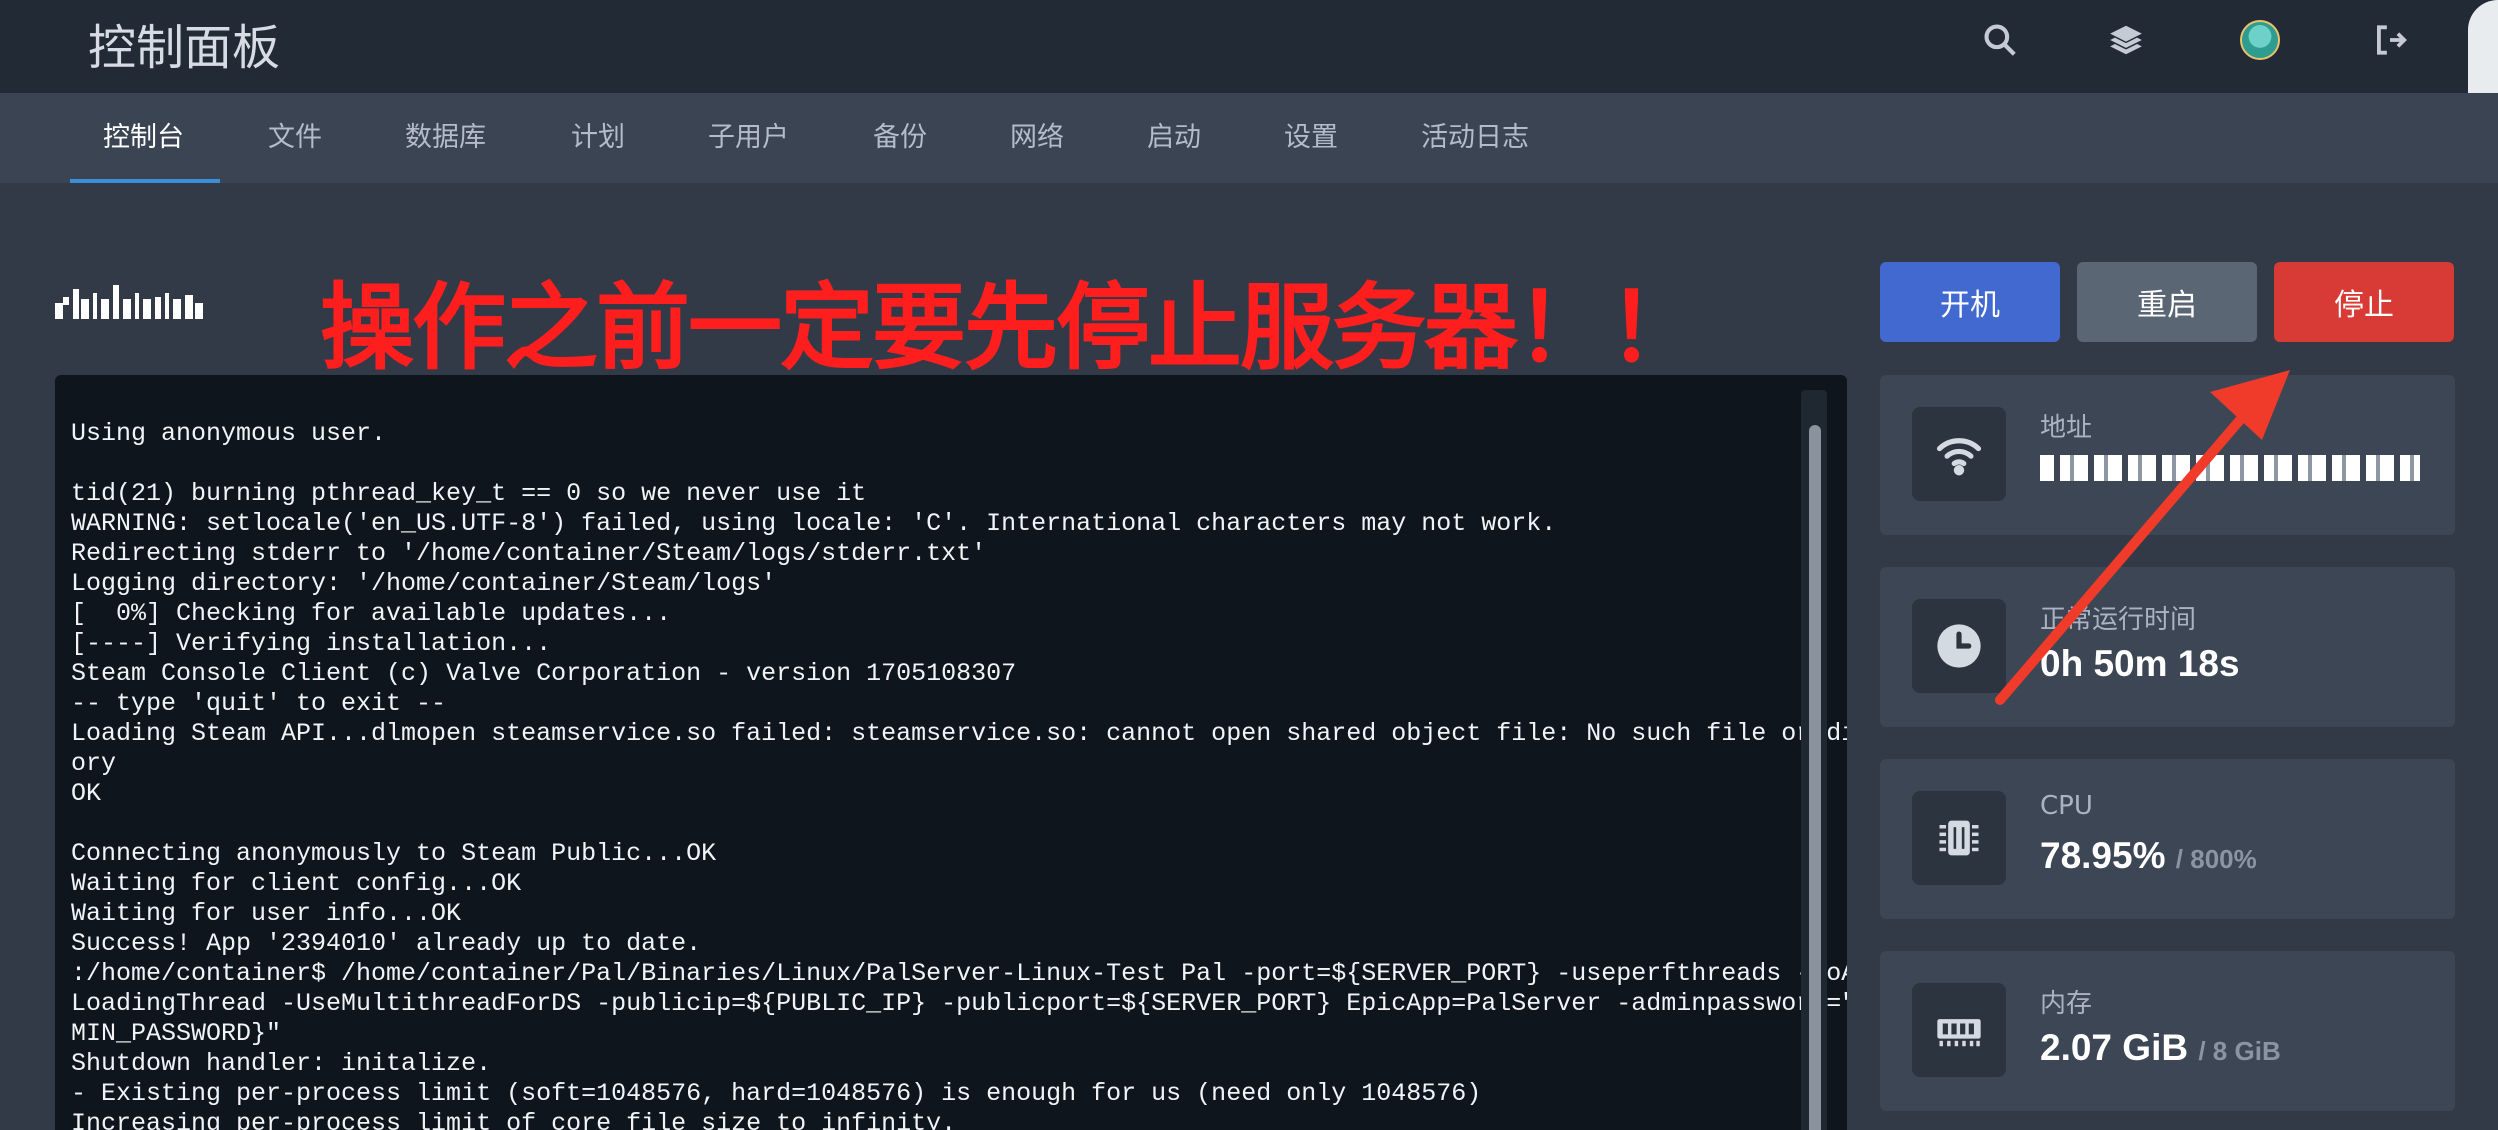  Describe the element at coordinates (2066, 428) in the screenshot. I see `address-label: 地址` at that location.